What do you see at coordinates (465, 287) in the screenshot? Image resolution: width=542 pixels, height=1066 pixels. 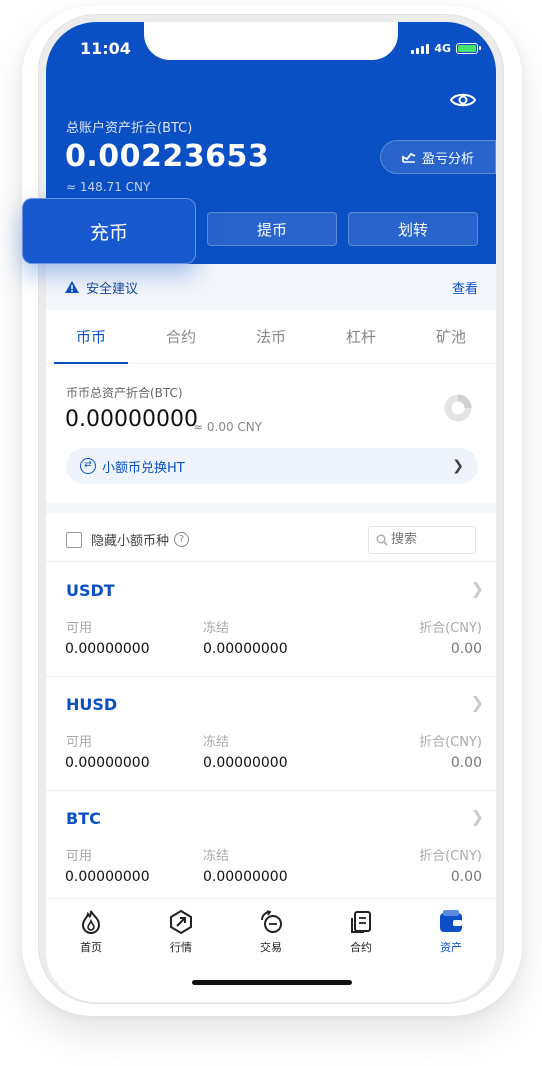 I see `security-view-link: 查看` at bounding box center [465, 287].